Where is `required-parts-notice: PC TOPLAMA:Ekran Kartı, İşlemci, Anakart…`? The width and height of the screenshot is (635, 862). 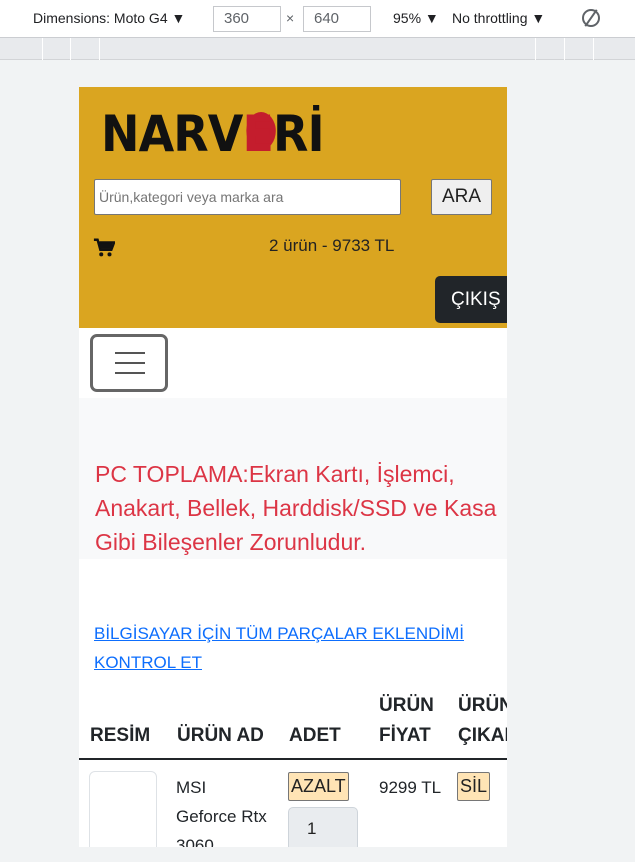
required-parts-notice: PC TOPLAMA:Ekran Kartı, İşlemci, Anakart… is located at coordinates (296, 508).